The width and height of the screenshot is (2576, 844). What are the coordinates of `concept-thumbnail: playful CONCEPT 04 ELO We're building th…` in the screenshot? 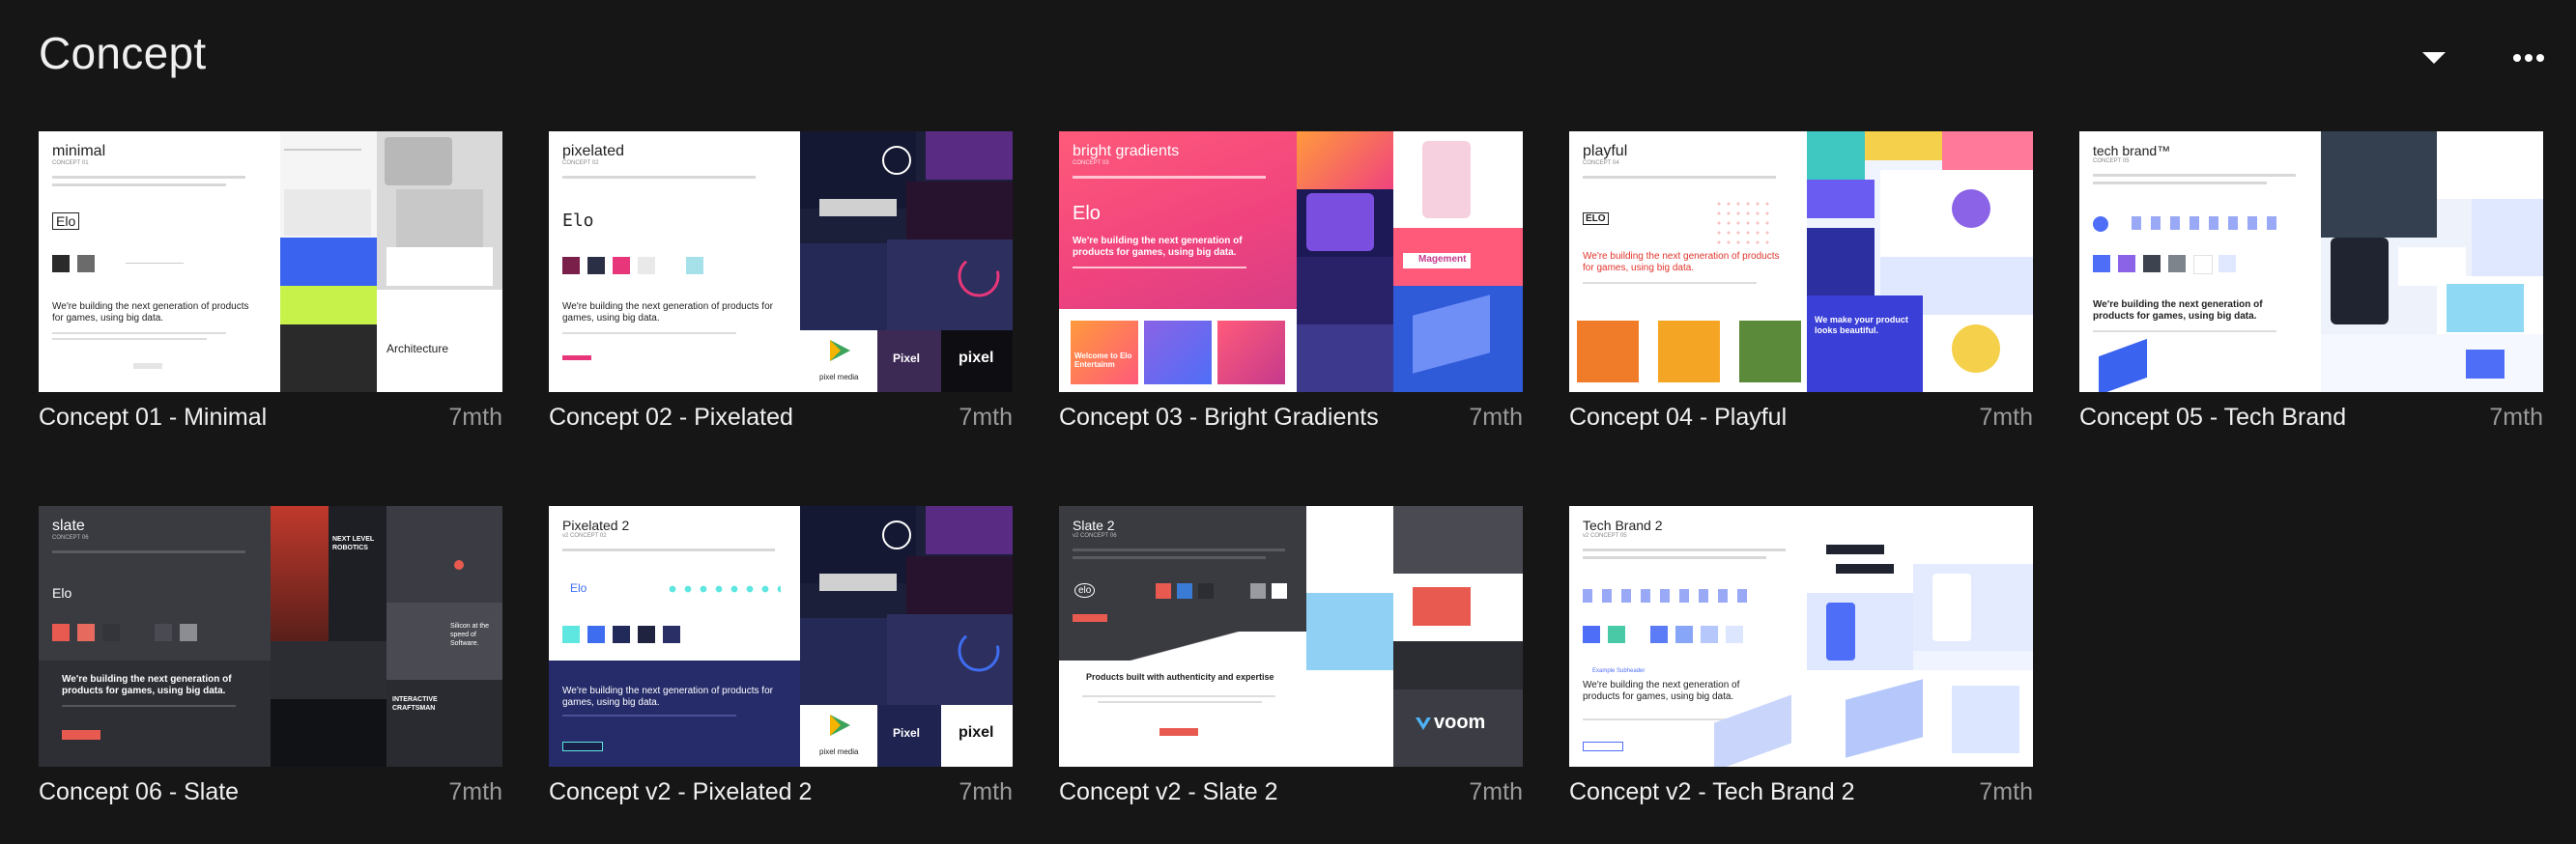 It's located at (1801, 262).